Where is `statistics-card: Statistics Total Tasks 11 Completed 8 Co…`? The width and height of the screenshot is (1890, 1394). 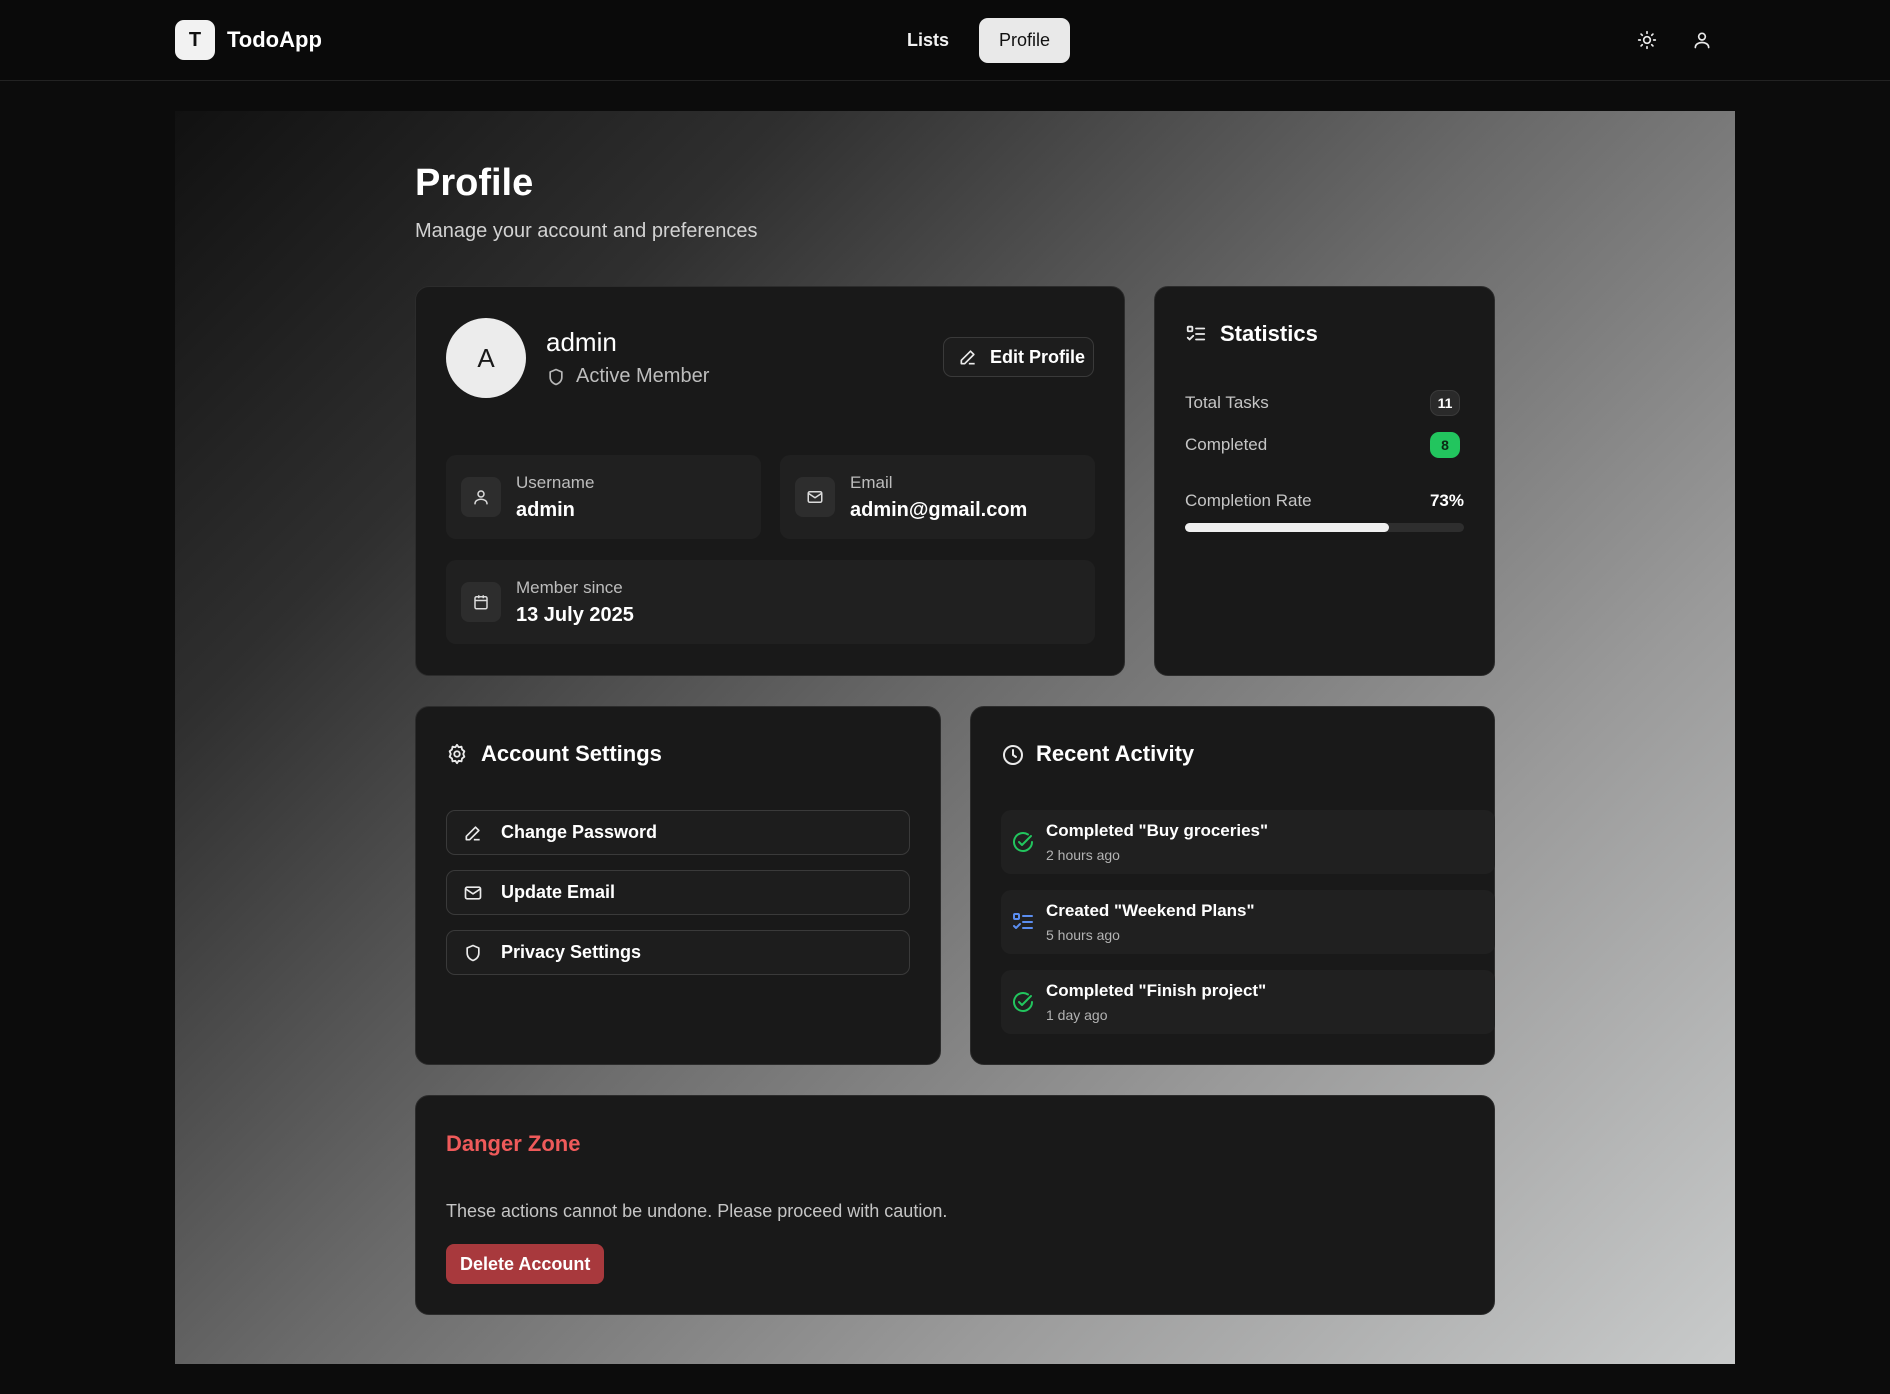
statistics-card: Statistics Total Tasks 11 Completed 8 Co… is located at coordinates (1324, 481).